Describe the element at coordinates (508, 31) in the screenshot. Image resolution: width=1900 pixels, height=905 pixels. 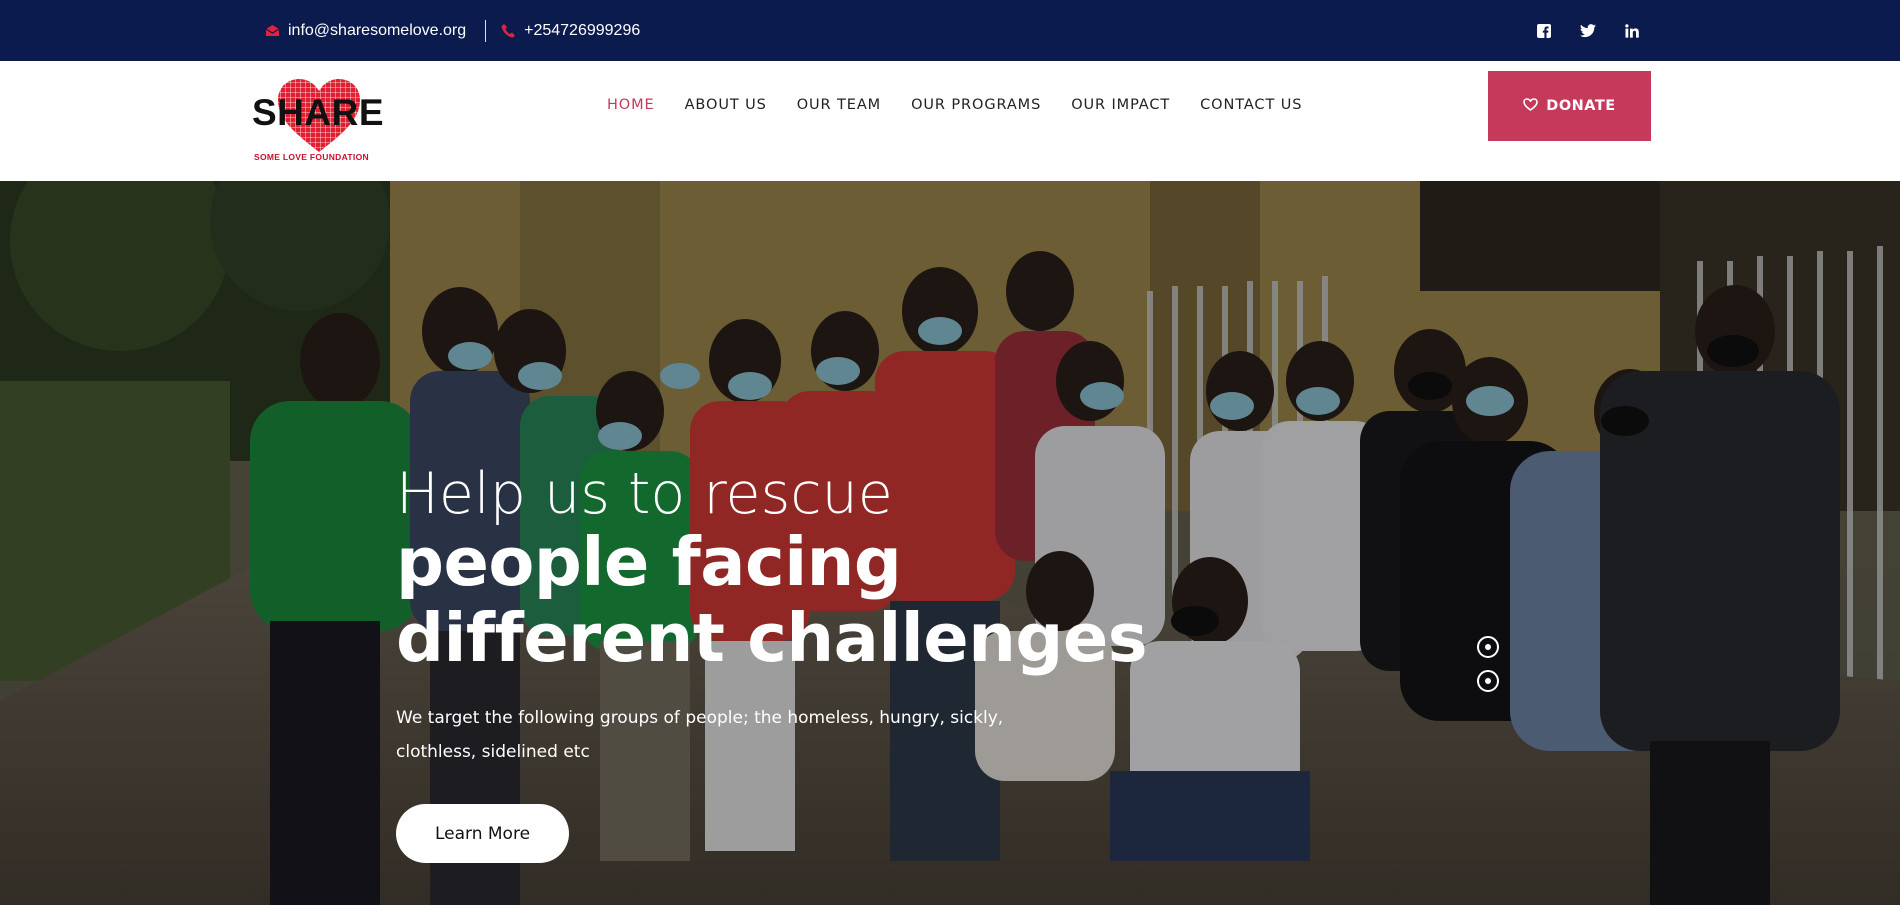
I see `phone-icon` at that location.